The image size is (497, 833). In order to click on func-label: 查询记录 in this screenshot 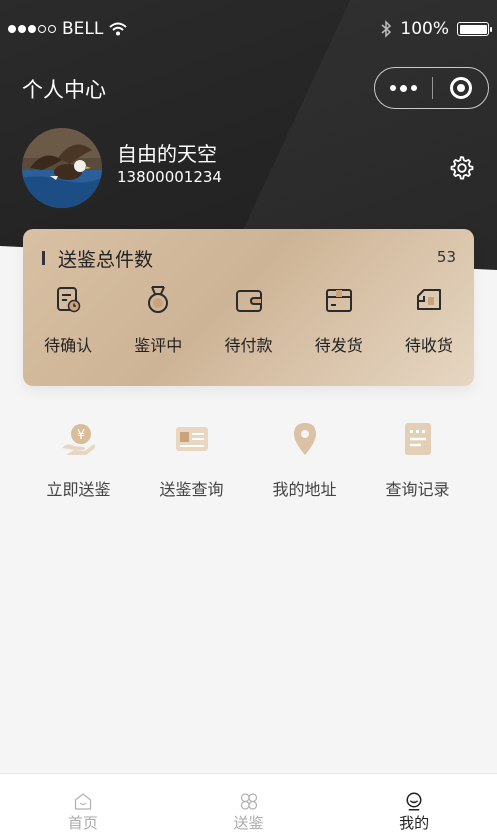, I will do `click(417, 489)`.